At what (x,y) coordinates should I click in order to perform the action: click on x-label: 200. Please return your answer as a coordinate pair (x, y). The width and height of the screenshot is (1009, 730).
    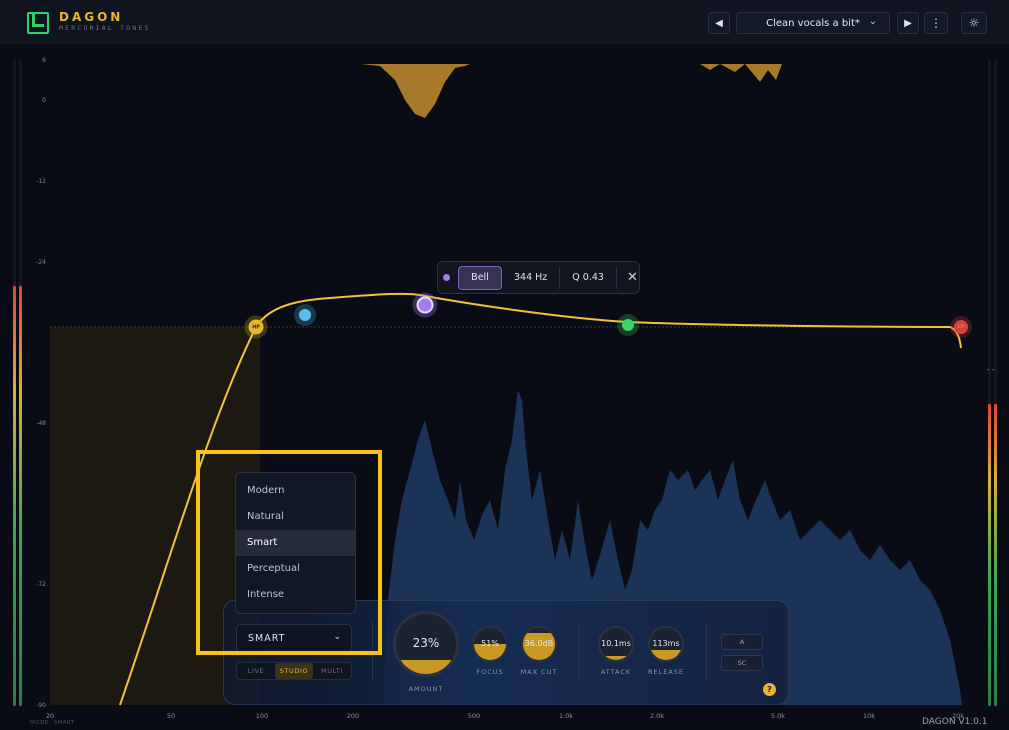
    Looking at the image, I should click on (353, 716).